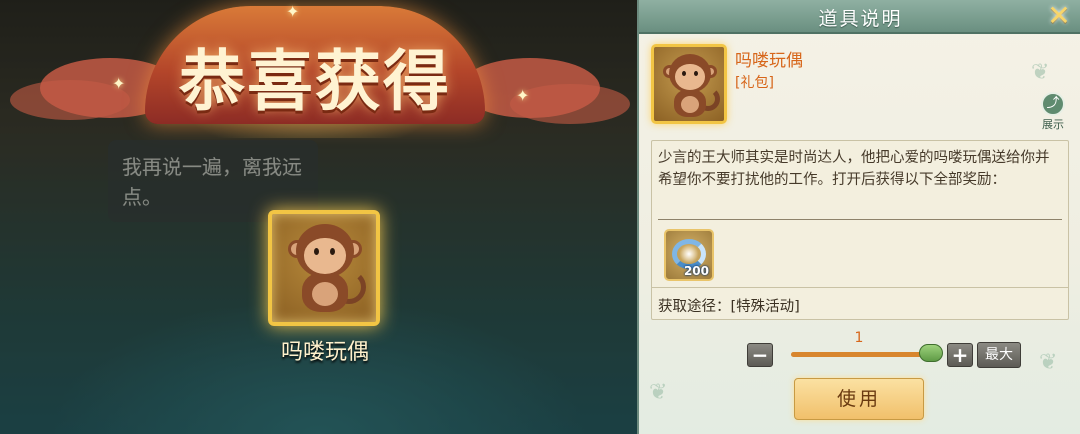 The image size is (1080, 434). Describe the element at coordinates (931, 353) in the screenshot. I see `slider-handle` at that location.